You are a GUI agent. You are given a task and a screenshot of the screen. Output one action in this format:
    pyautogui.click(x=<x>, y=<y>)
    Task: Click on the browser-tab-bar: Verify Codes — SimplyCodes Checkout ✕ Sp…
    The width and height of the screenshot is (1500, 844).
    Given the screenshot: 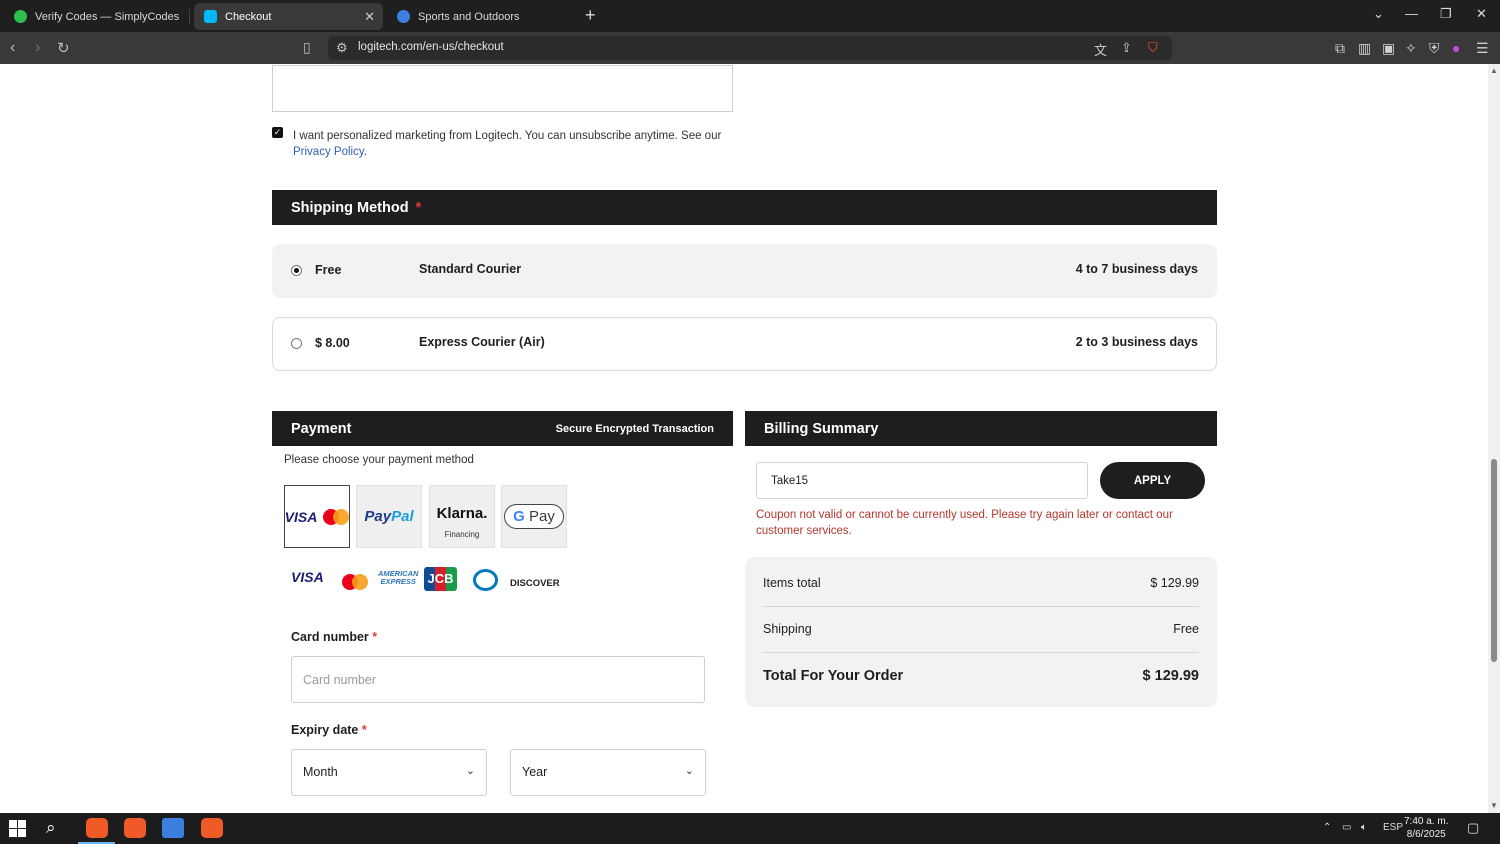 What is the action you would take?
    pyautogui.click(x=750, y=16)
    